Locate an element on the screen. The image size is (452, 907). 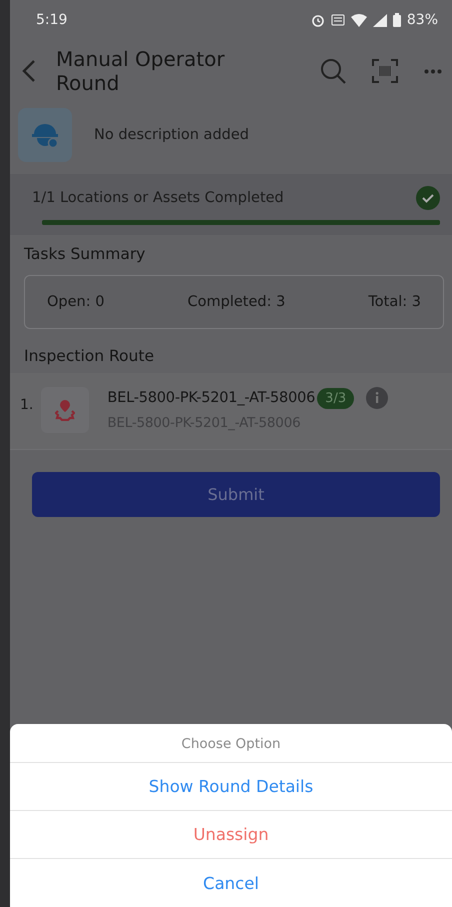
row-number: 1. is located at coordinates (27, 404).